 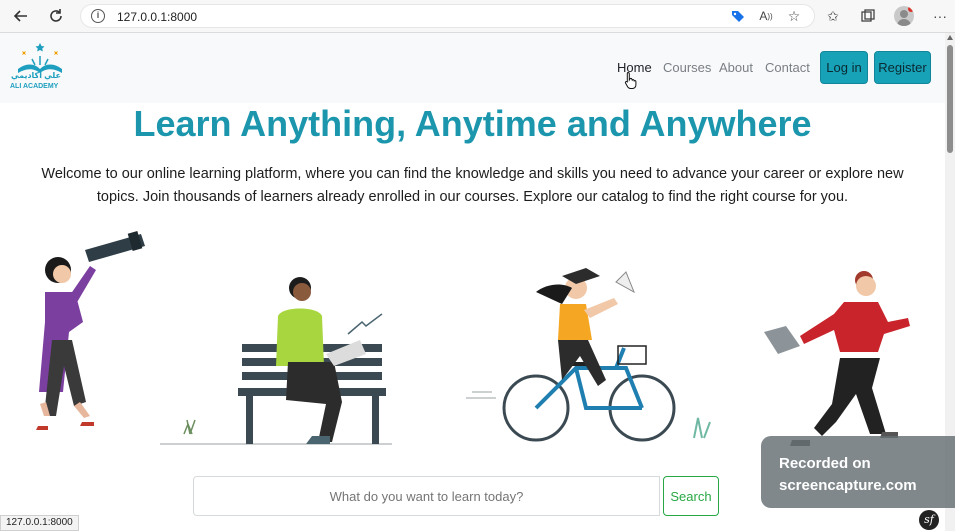 I want to click on collections-icon, so click(x=868, y=16).